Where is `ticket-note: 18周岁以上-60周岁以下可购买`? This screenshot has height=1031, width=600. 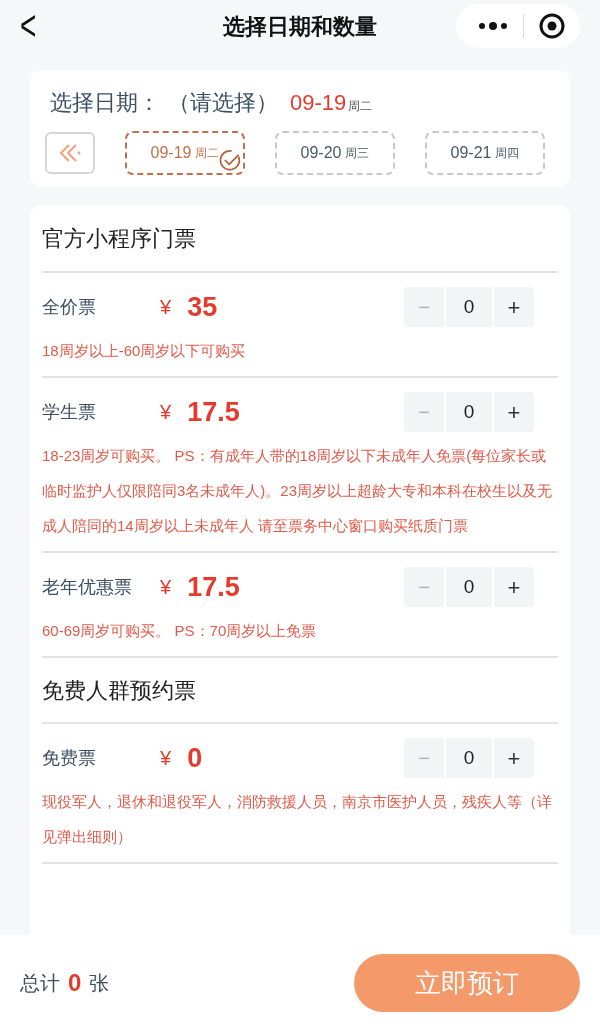
ticket-note: 18周岁以上-60周岁以下可购买 is located at coordinates (144, 351).